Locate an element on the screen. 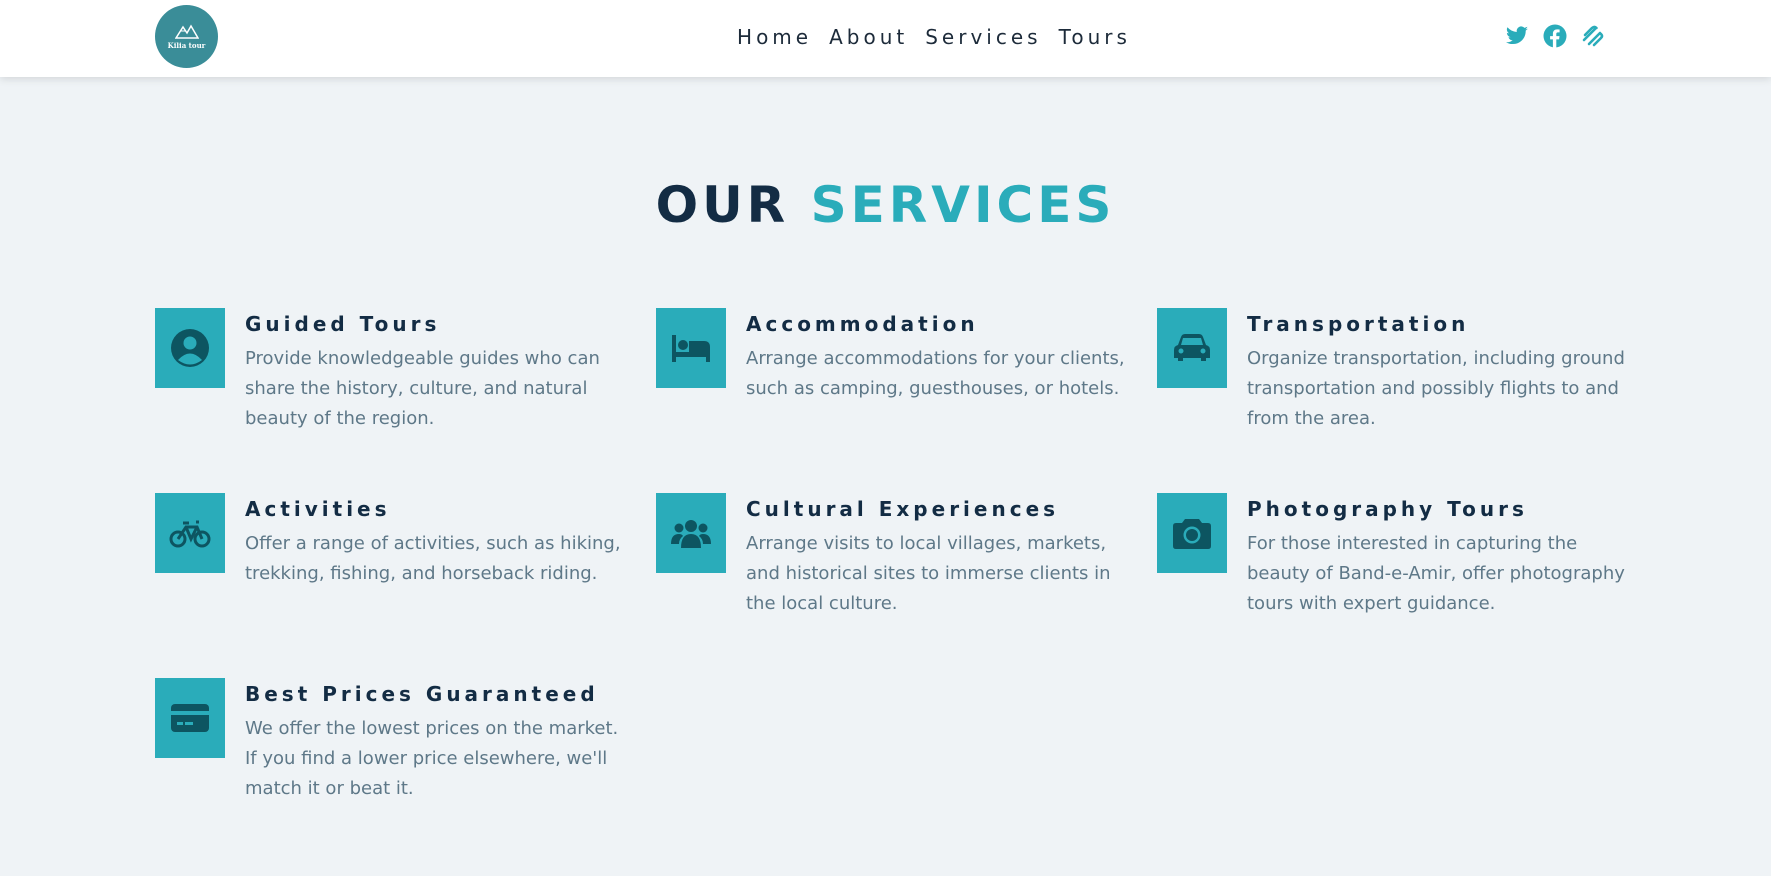 The height and width of the screenshot is (876, 1771). nav-services: Services is located at coordinates (983, 37).